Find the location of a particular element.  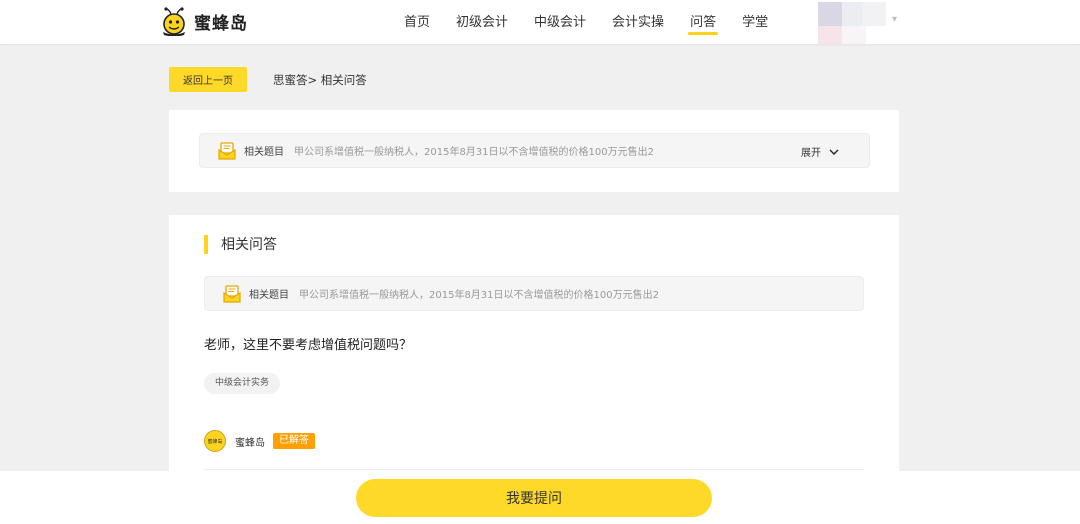

back-button: 返回上一页 is located at coordinates (208, 79).